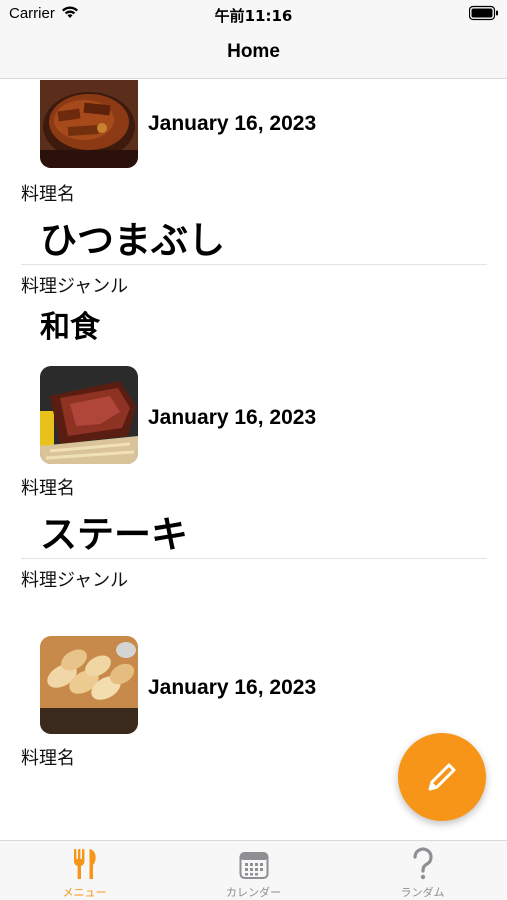  I want to click on food-photo-gyoza, so click(89, 685).